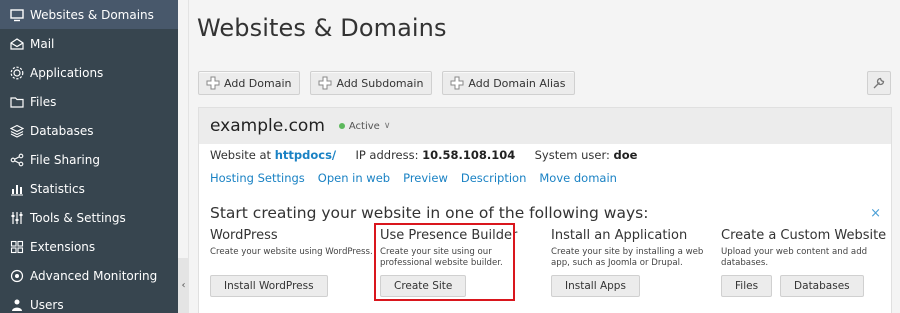 This screenshot has height=313, width=900. What do you see at coordinates (57, 188) in the screenshot?
I see `sidebar-item-label: Statistics` at bounding box center [57, 188].